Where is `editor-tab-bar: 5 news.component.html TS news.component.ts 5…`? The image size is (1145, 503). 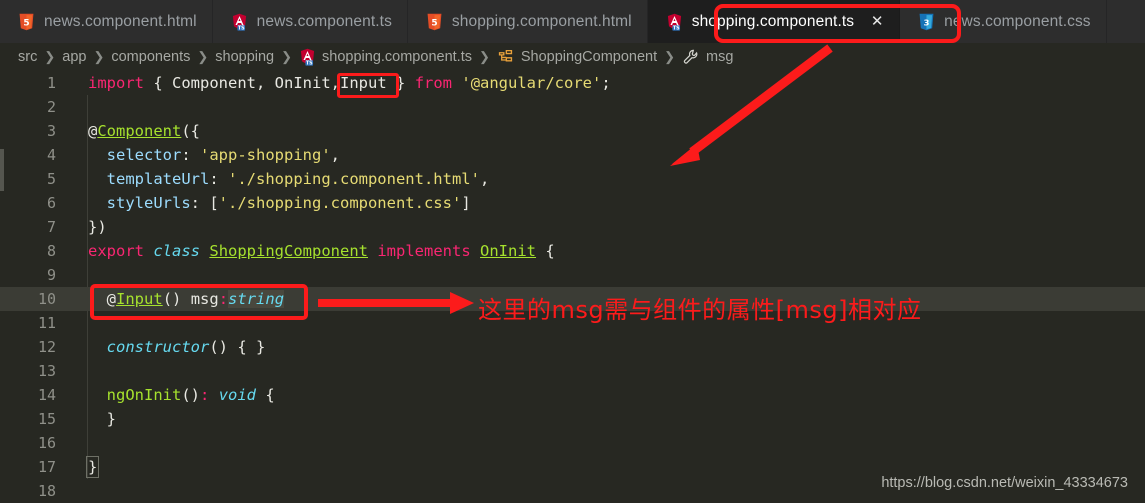 editor-tab-bar: 5 news.component.html TS news.component.ts 5… is located at coordinates (572, 21).